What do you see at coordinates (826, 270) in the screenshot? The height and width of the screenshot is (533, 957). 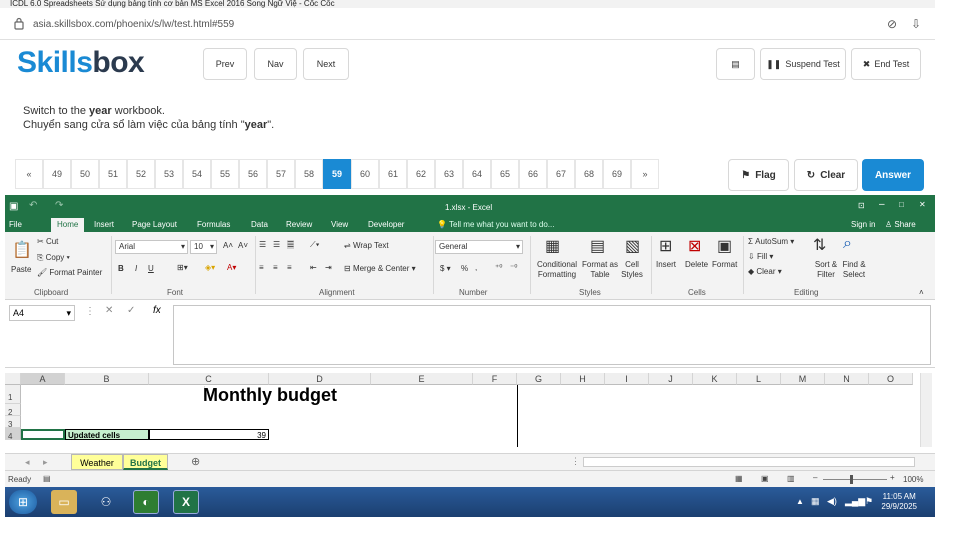 I see `sort-filter-button: Sort & Filter` at bounding box center [826, 270].